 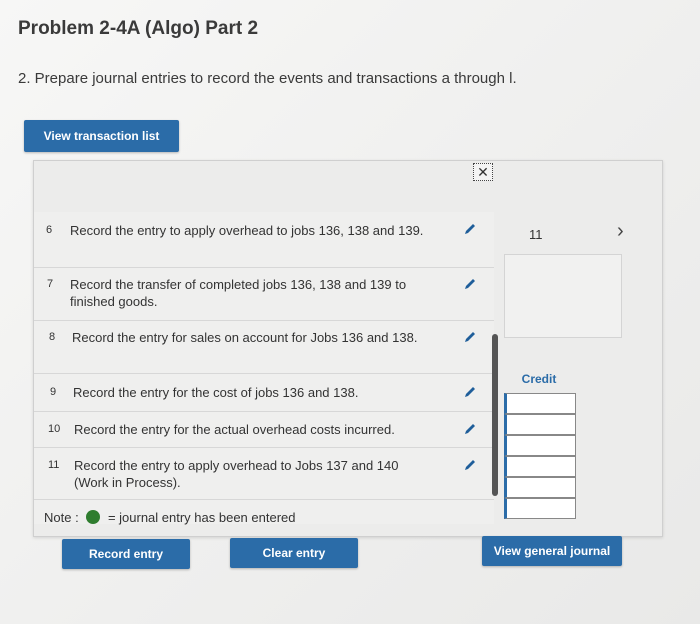 What do you see at coordinates (539, 379) in the screenshot?
I see `credit-column-header: Credit` at bounding box center [539, 379].